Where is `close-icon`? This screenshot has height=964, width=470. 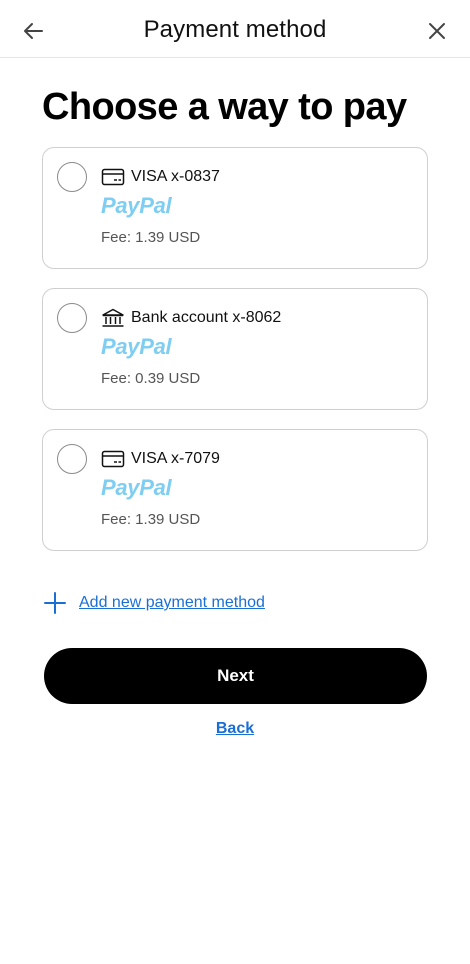
close-icon is located at coordinates (437, 31).